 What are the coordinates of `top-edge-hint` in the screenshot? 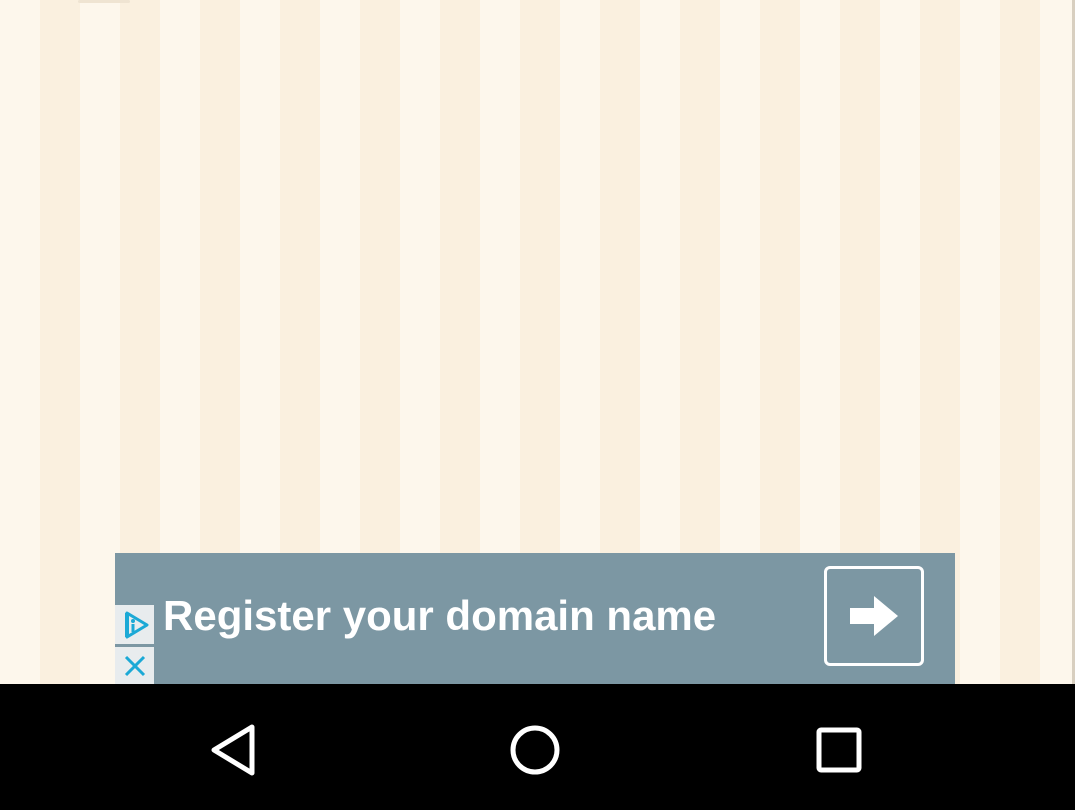 It's located at (104, 1).